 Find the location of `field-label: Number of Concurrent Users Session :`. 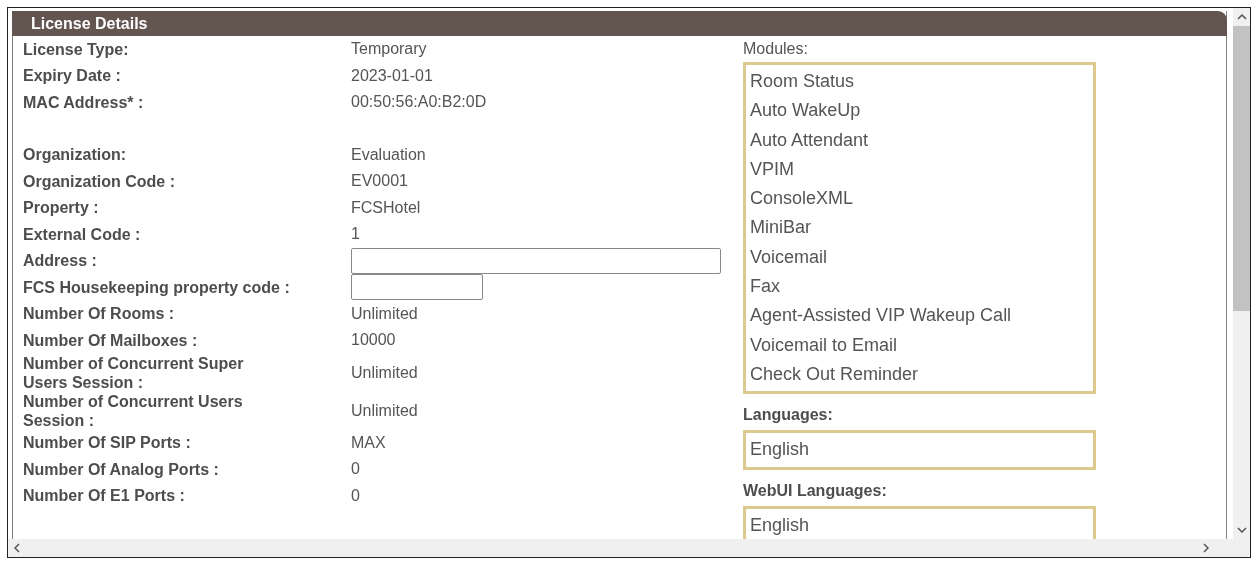

field-label: Number of Concurrent Users Session : is located at coordinates (133, 410).